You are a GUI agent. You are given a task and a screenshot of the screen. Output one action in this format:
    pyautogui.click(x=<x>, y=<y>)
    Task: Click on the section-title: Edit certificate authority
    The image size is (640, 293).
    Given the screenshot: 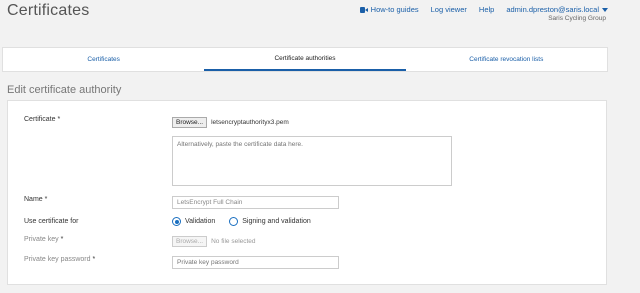 What is the action you would take?
    pyautogui.click(x=64, y=90)
    